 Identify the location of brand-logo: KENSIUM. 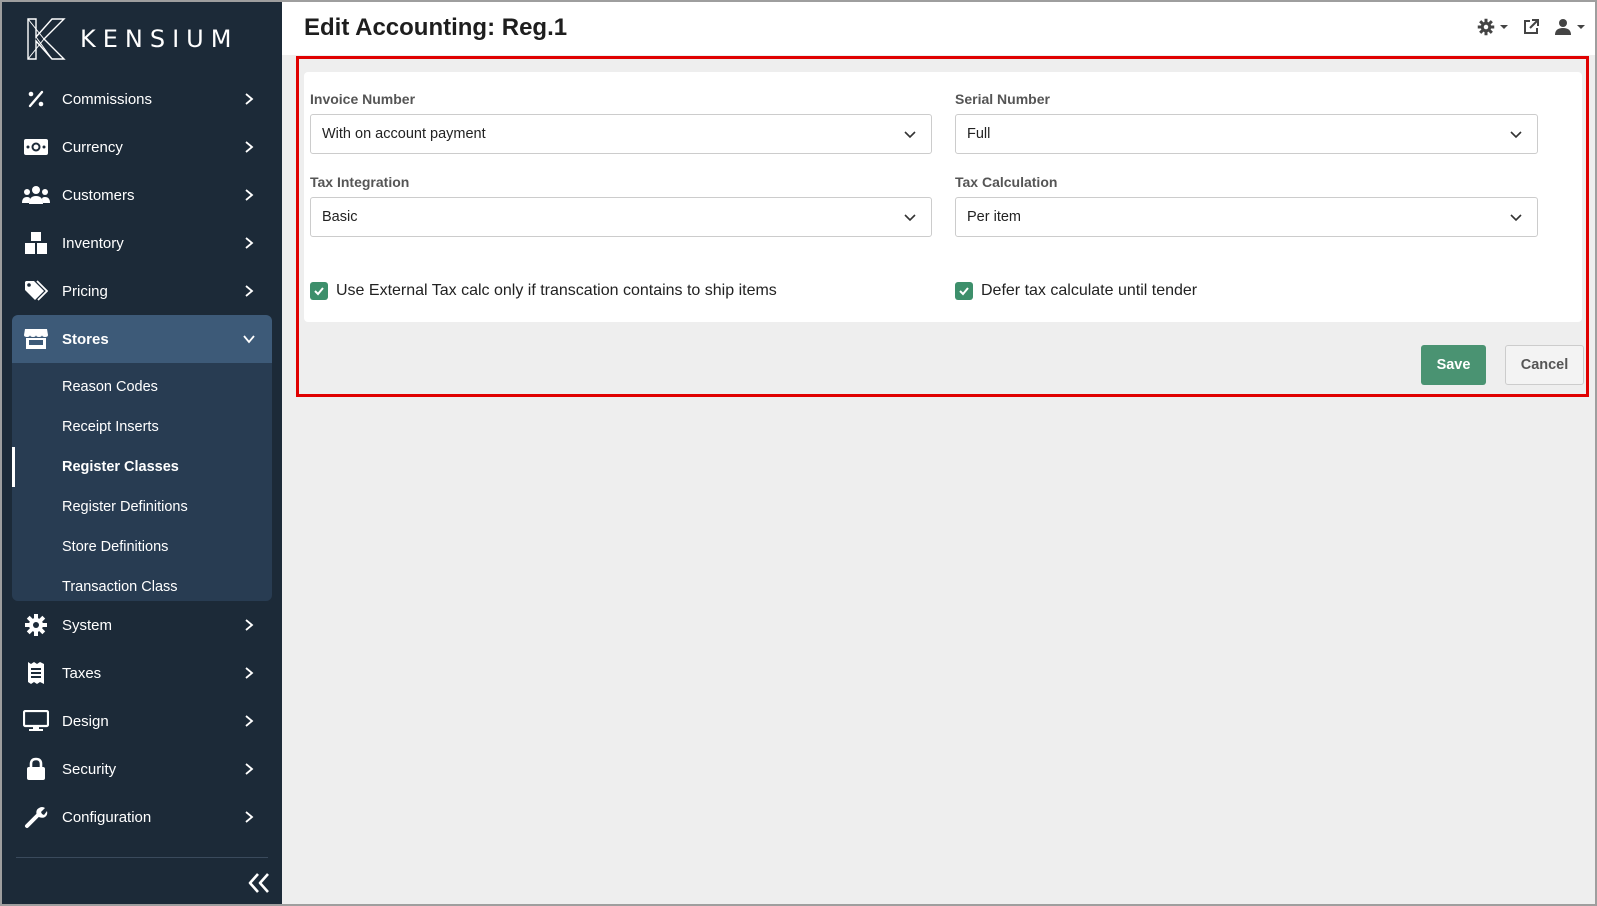
(132, 39).